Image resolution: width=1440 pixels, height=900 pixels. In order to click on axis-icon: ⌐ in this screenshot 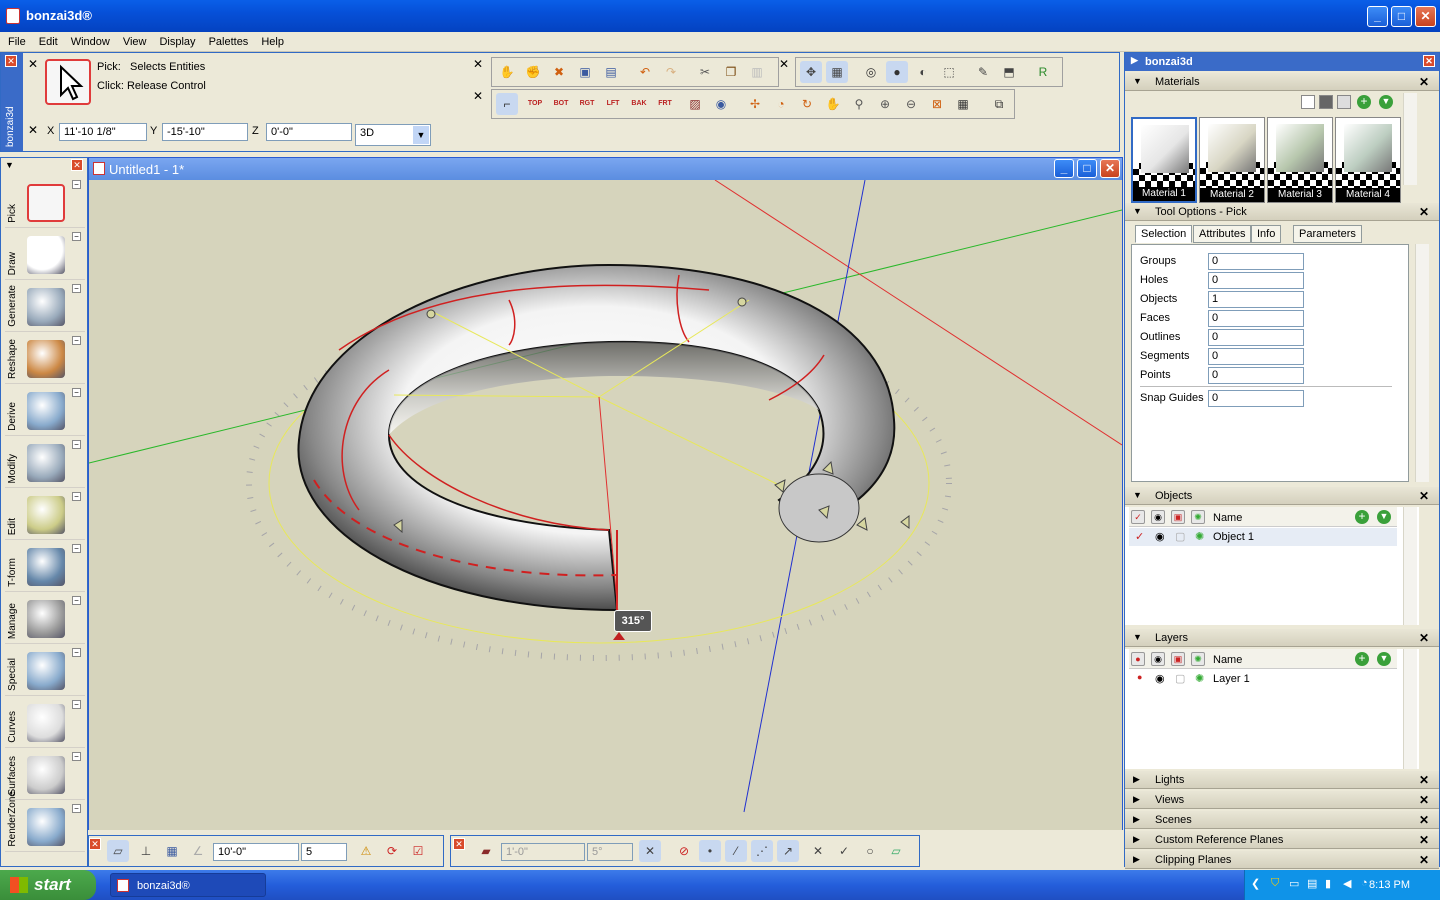, I will do `click(507, 104)`.